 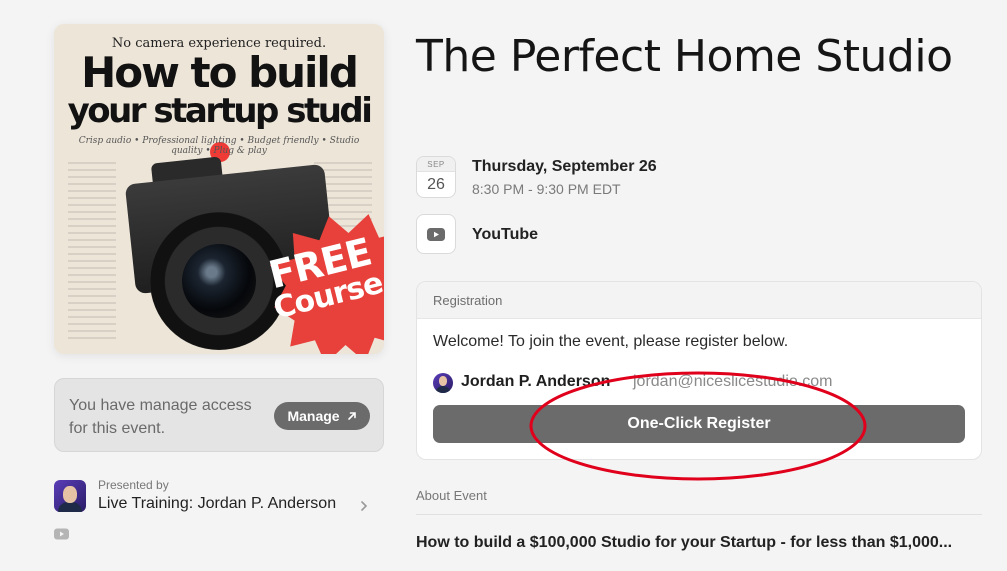 I want to click on presenter-avatar, so click(x=70, y=496).